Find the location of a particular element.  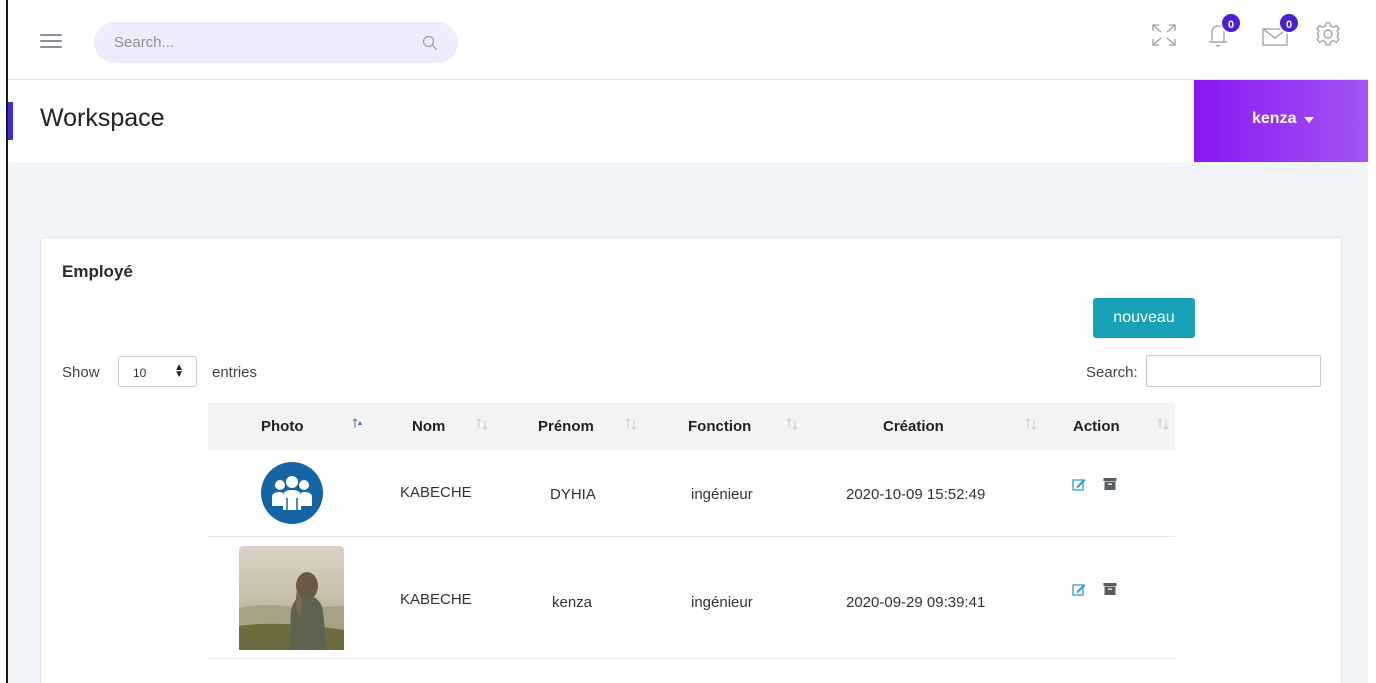

select-arrows-icon: ▲ ▼ is located at coordinates (179, 371).